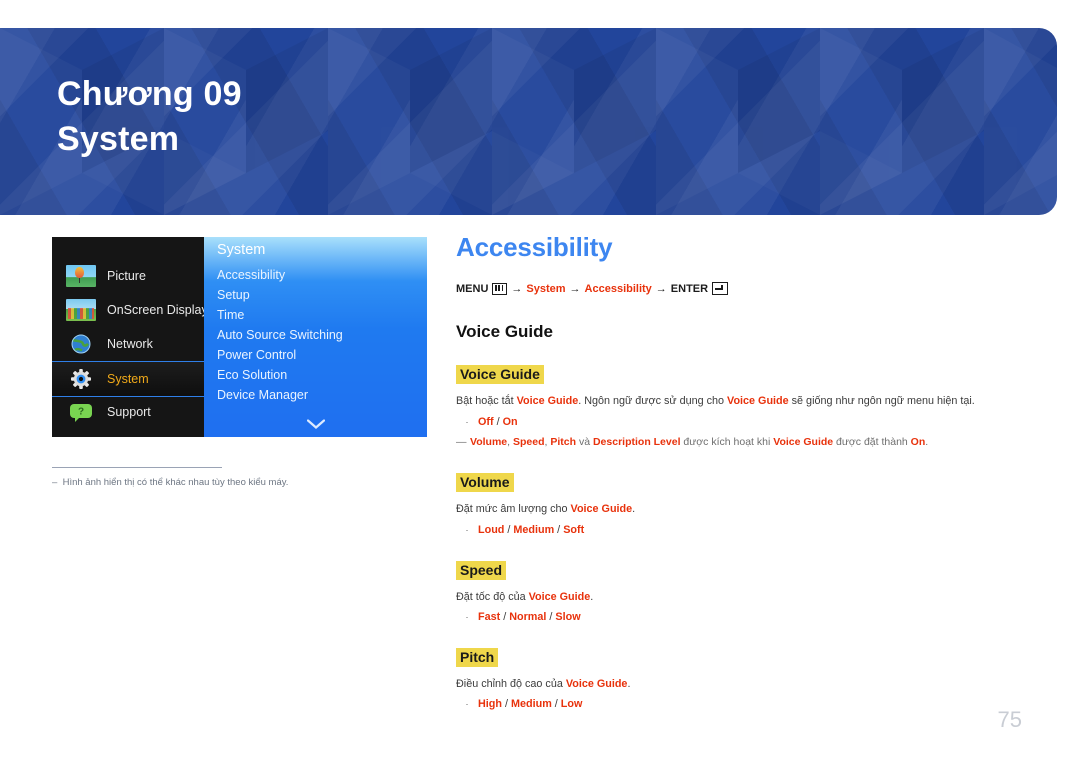  Describe the element at coordinates (736, 685) in the screenshot. I see `setting-description: Điều chỉnh độ cao của Voice Guide.` at that location.